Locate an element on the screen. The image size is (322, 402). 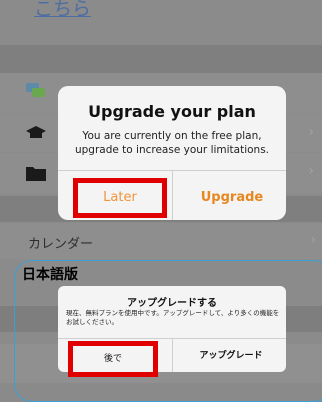
section-gap is located at coordinates (161, 59).